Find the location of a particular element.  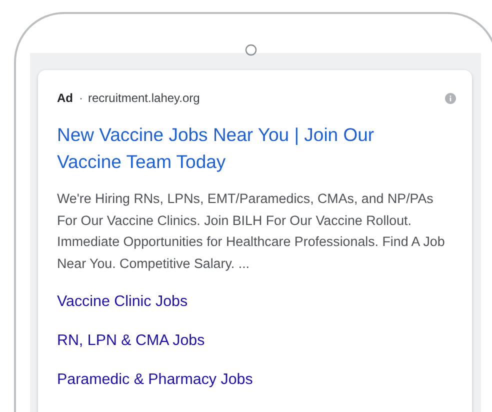

sitelink: RN, LPN & CMA Jobs is located at coordinates (255, 341).